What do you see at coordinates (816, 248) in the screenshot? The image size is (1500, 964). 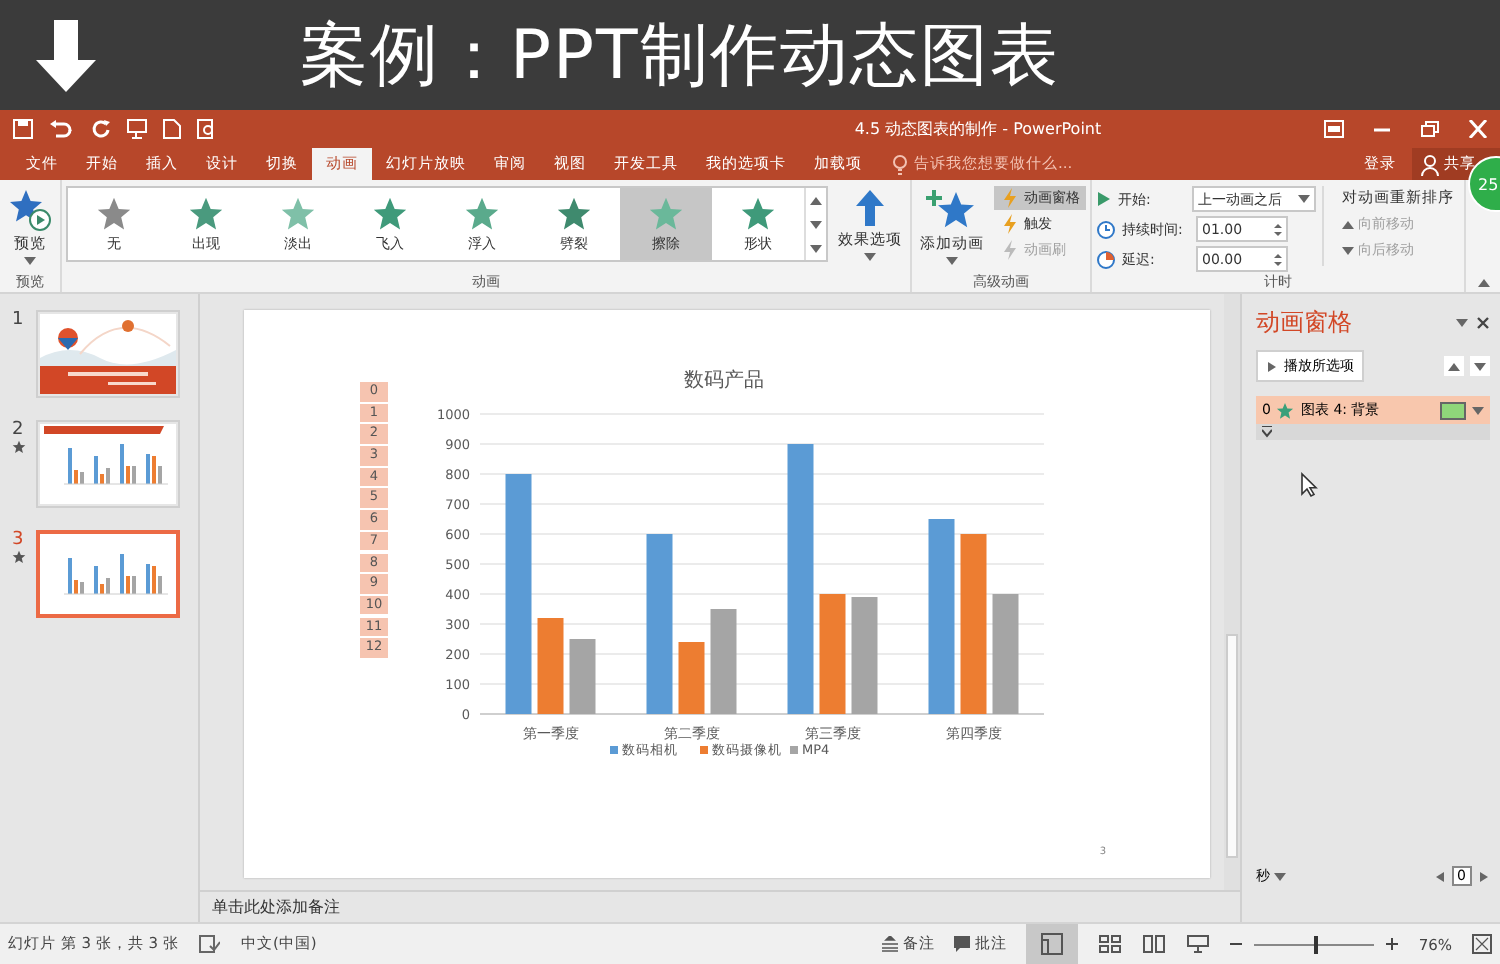 I see `more-icon` at bounding box center [816, 248].